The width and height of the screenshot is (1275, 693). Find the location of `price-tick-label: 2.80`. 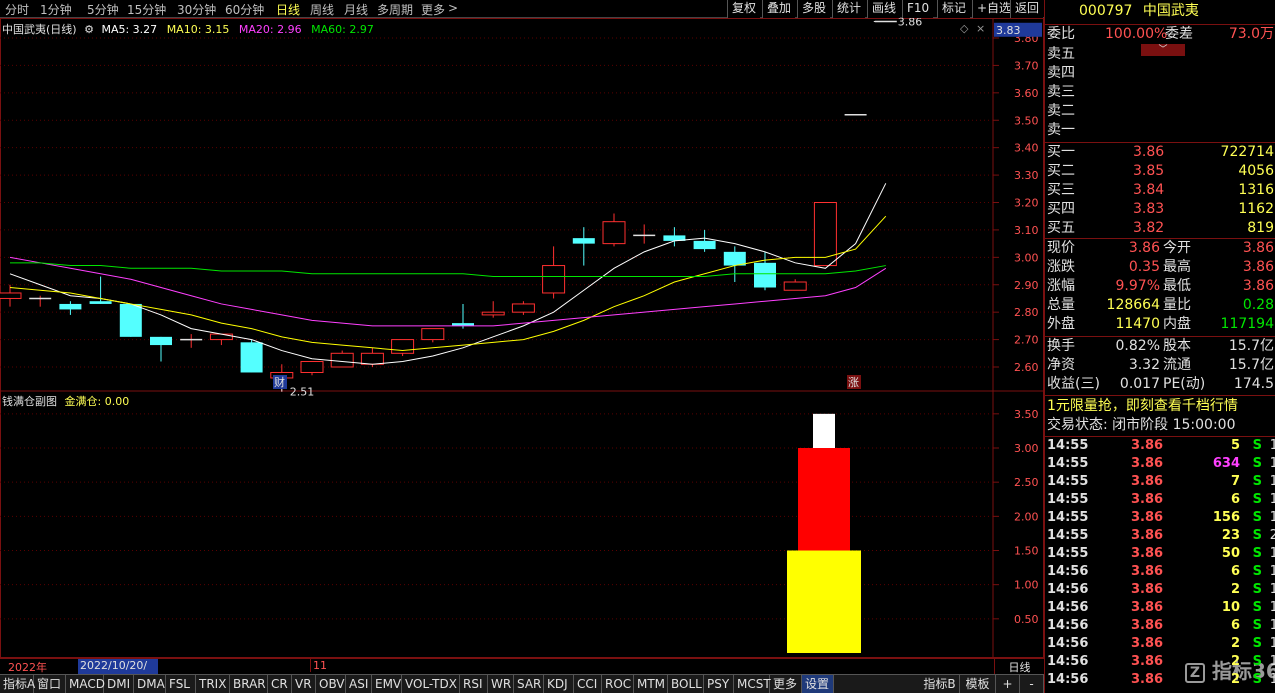

price-tick-label: 2.80 is located at coordinates (1026, 312).